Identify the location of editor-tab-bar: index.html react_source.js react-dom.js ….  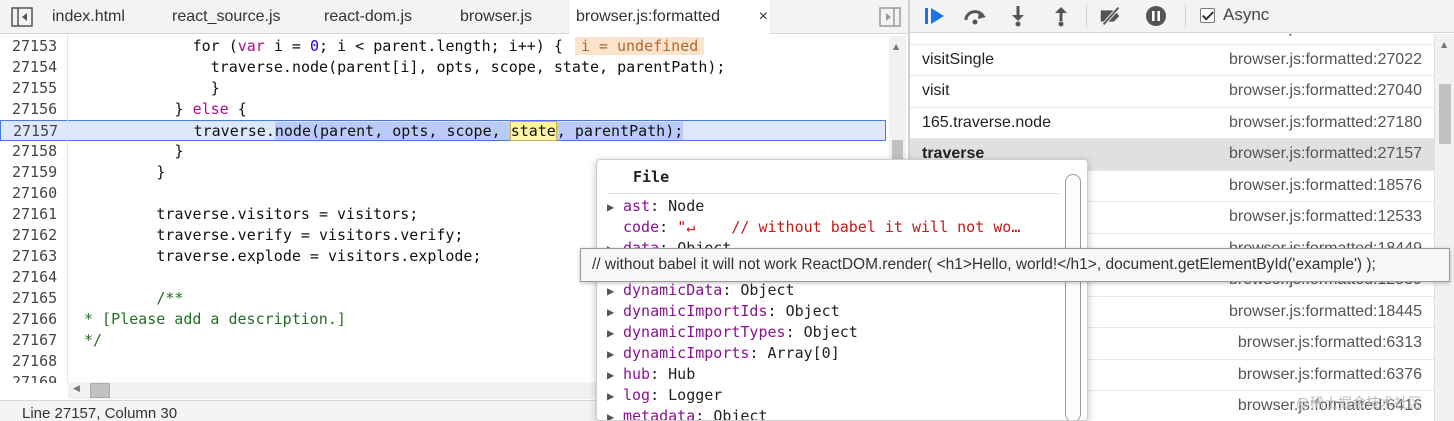
(454, 17).